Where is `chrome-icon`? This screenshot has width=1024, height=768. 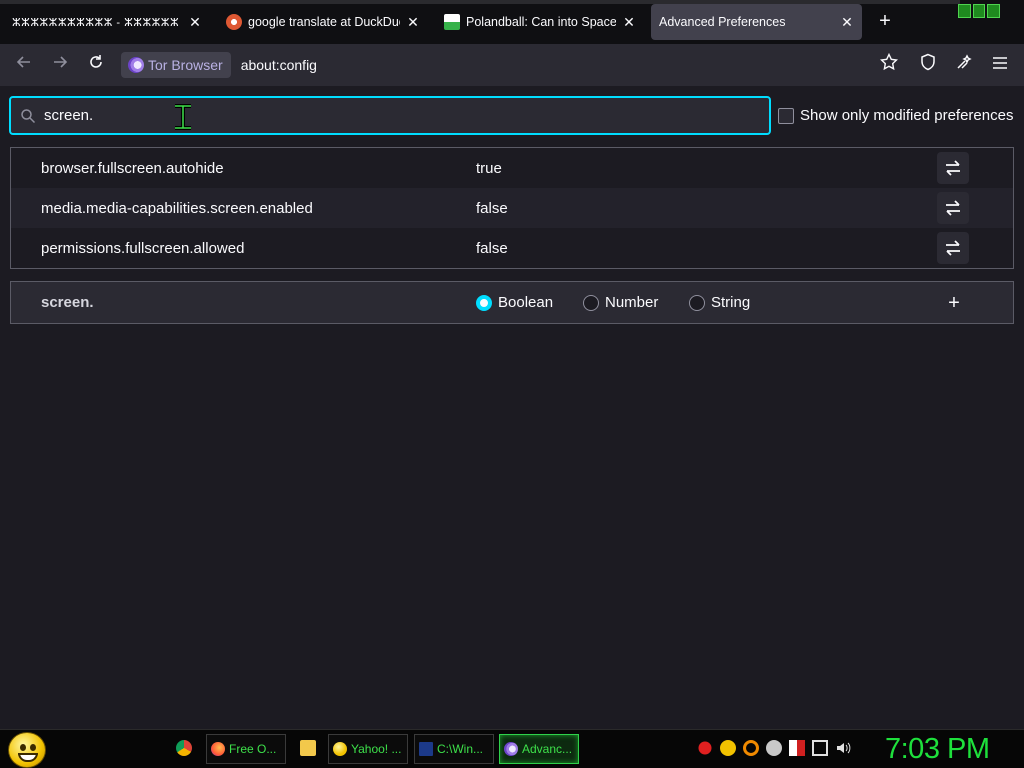 chrome-icon is located at coordinates (184, 748).